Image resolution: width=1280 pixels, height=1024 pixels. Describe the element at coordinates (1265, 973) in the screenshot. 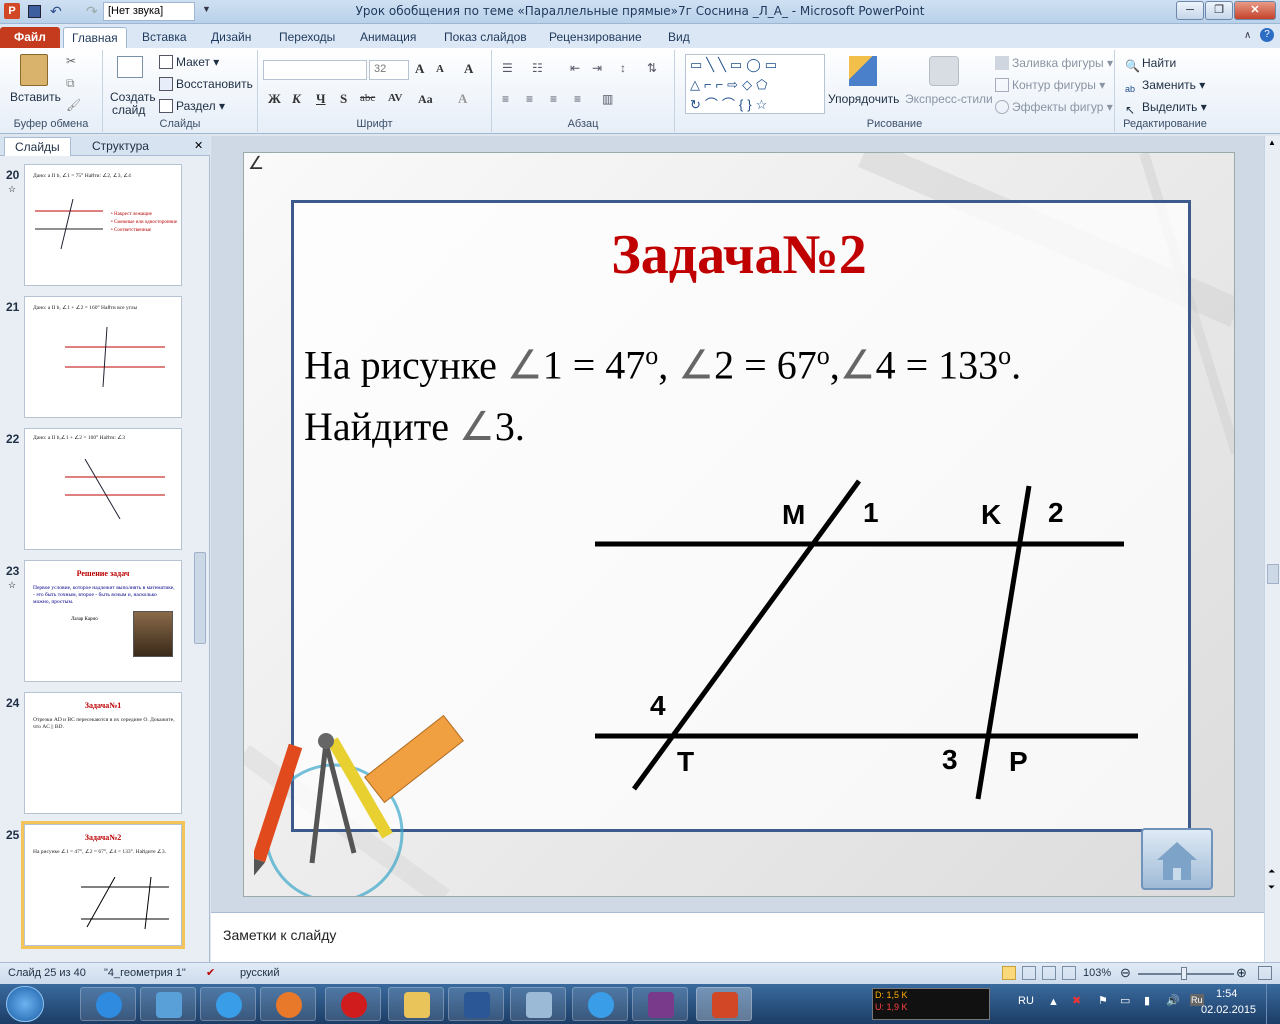

I see `fit-slide-icon` at that location.